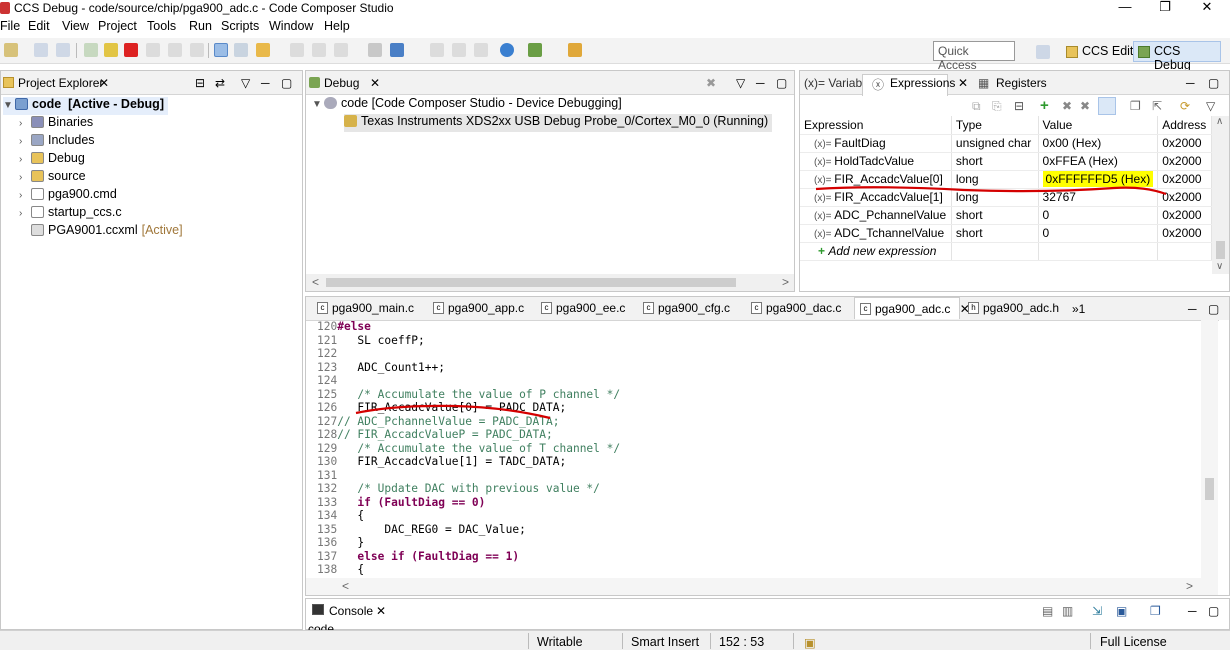 The image size is (1230, 650). What do you see at coordinates (1185, 106) in the screenshot?
I see `refresh-icon: ⟳` at bounding box center [1185, 106].